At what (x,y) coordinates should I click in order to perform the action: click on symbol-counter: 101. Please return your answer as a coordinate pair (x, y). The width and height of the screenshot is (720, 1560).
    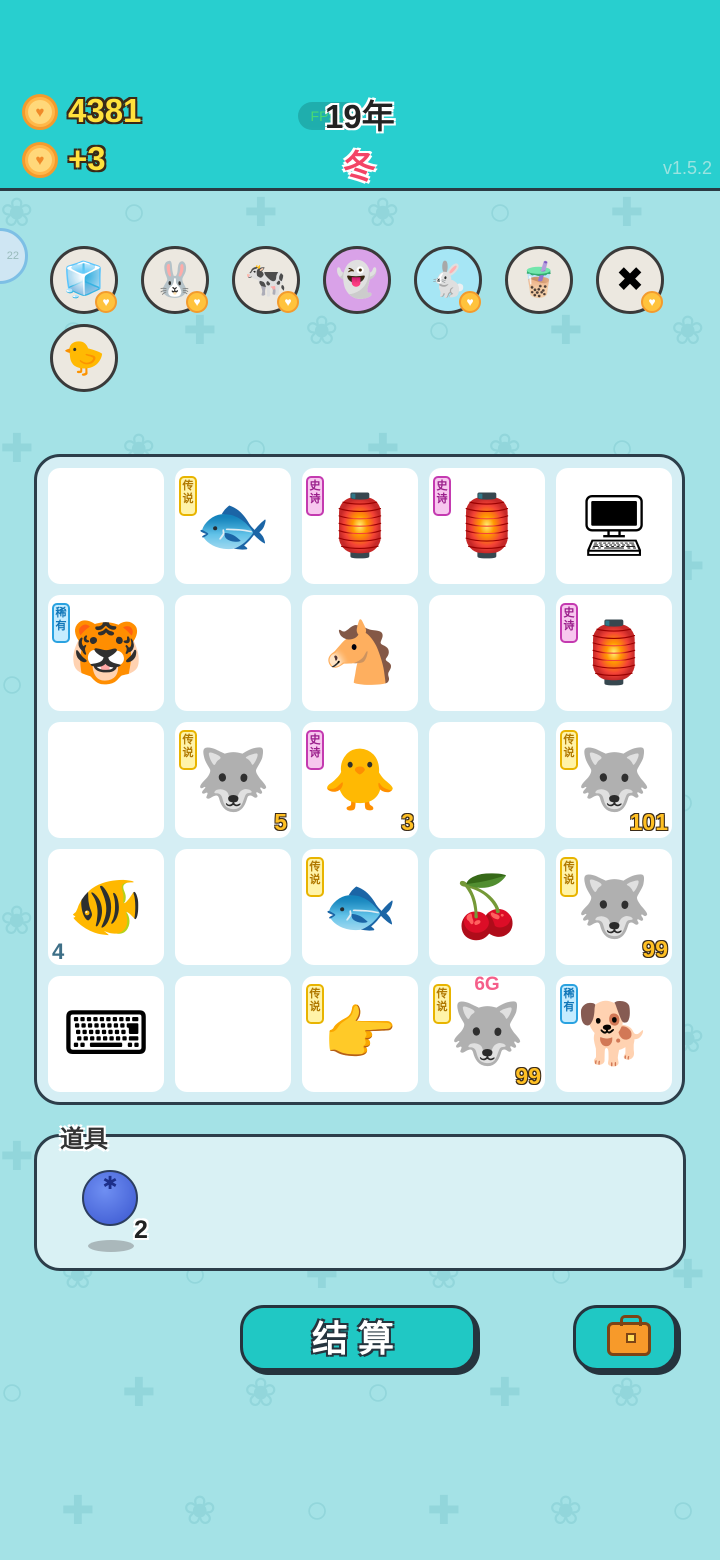
    Looking at the image, I should click on (648, 822).